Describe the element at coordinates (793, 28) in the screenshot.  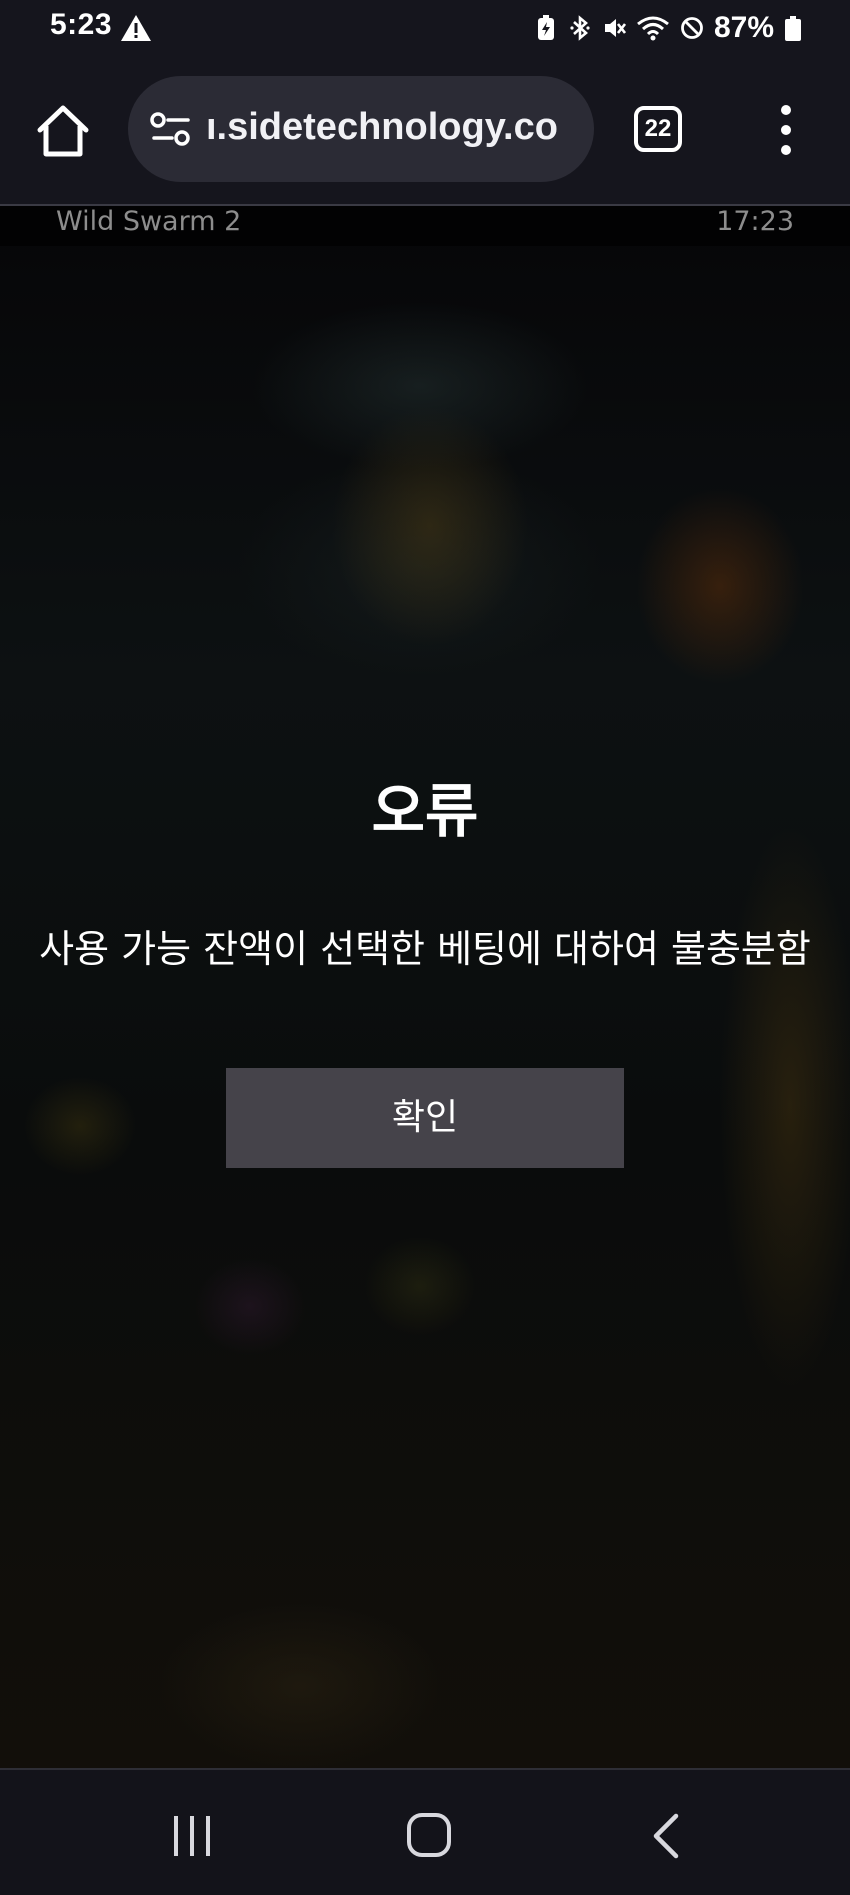
I see `battery-icon` at that location.